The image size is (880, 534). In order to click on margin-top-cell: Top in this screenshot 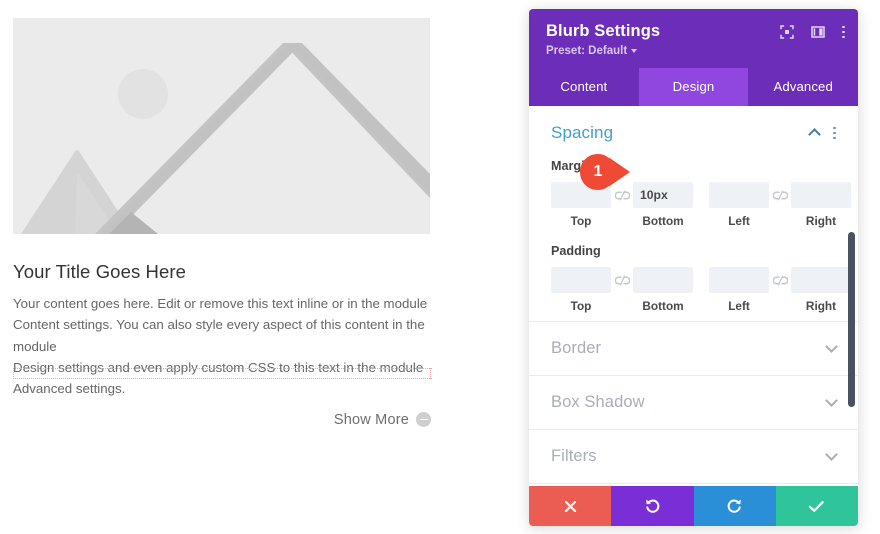, I will do `click(581, 205)`.